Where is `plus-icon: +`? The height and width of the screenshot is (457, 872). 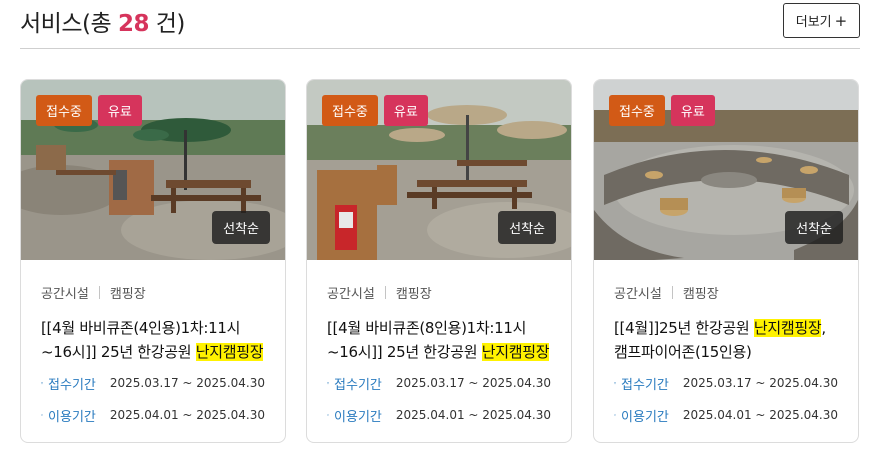
plus-icon: + is located at coordinates (841, 20).